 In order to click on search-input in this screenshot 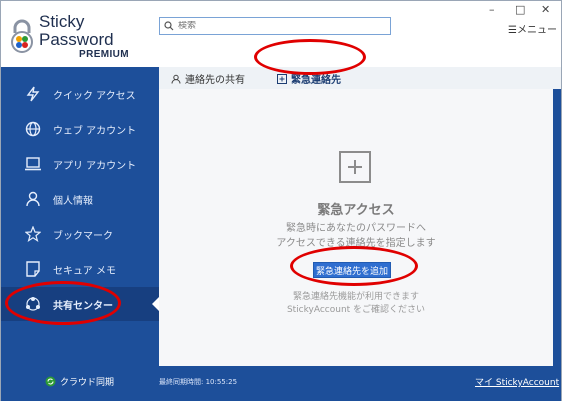, I will do `click(278, 26)`.